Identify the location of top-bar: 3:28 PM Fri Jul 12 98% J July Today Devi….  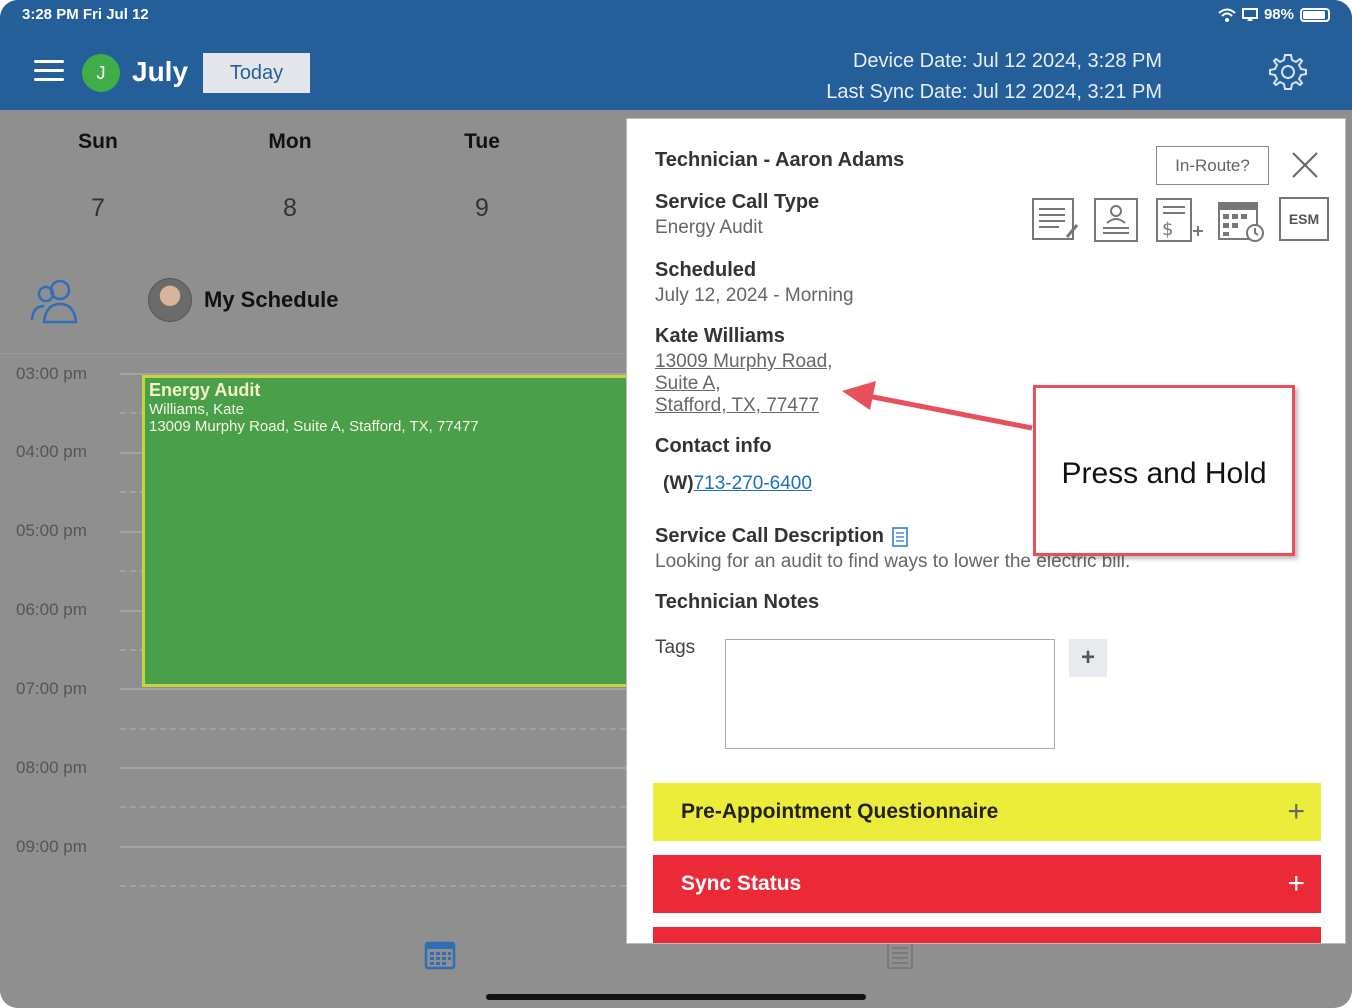
(676, 55).